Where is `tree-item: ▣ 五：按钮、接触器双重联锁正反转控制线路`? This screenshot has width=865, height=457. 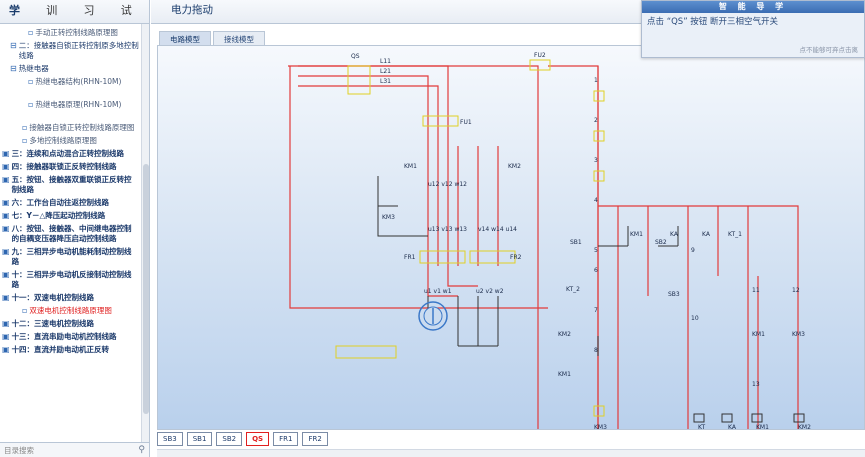 tree-item: ▣ 五：按钮、接触器双重联锁正反转控制线路 is located at coordinates (70, 185).